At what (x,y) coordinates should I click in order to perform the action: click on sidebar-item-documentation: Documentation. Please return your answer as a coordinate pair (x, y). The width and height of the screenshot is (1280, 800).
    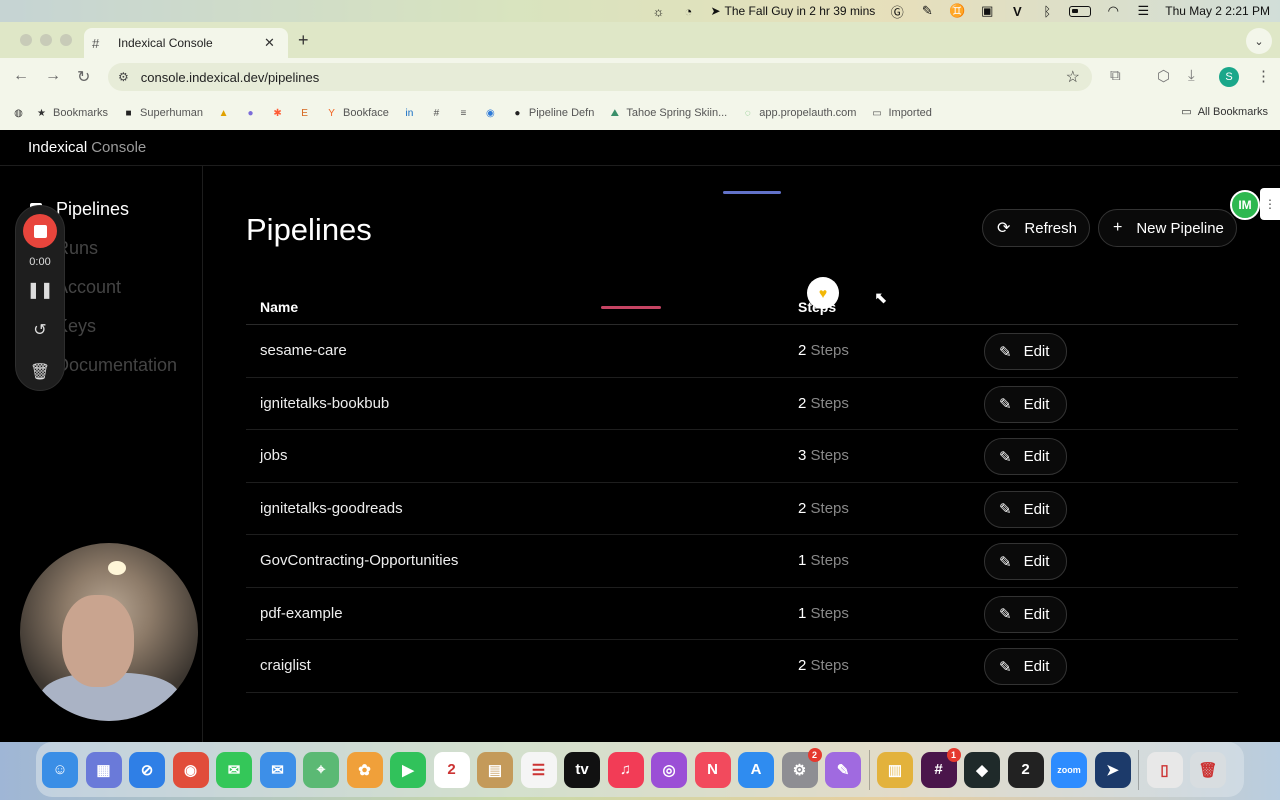
    Looking at the image, I should click on (116, 365).